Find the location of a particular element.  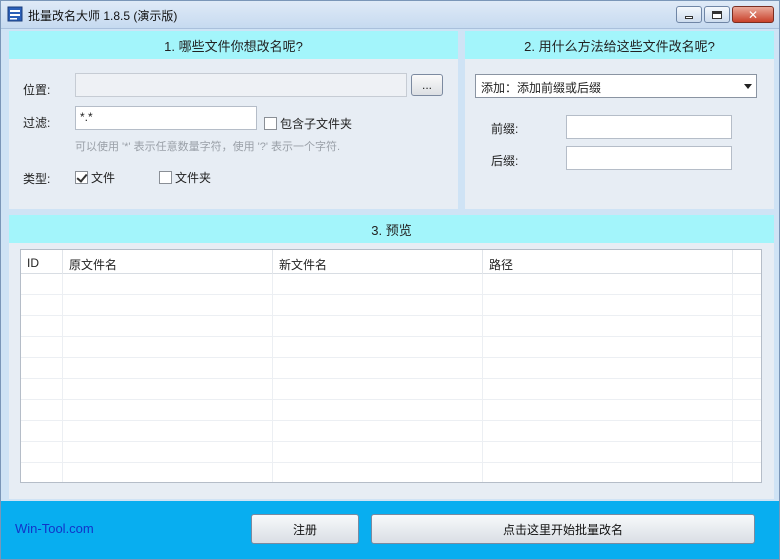

brand-link: Win-Tool.com is located at coordinates (54, 528).